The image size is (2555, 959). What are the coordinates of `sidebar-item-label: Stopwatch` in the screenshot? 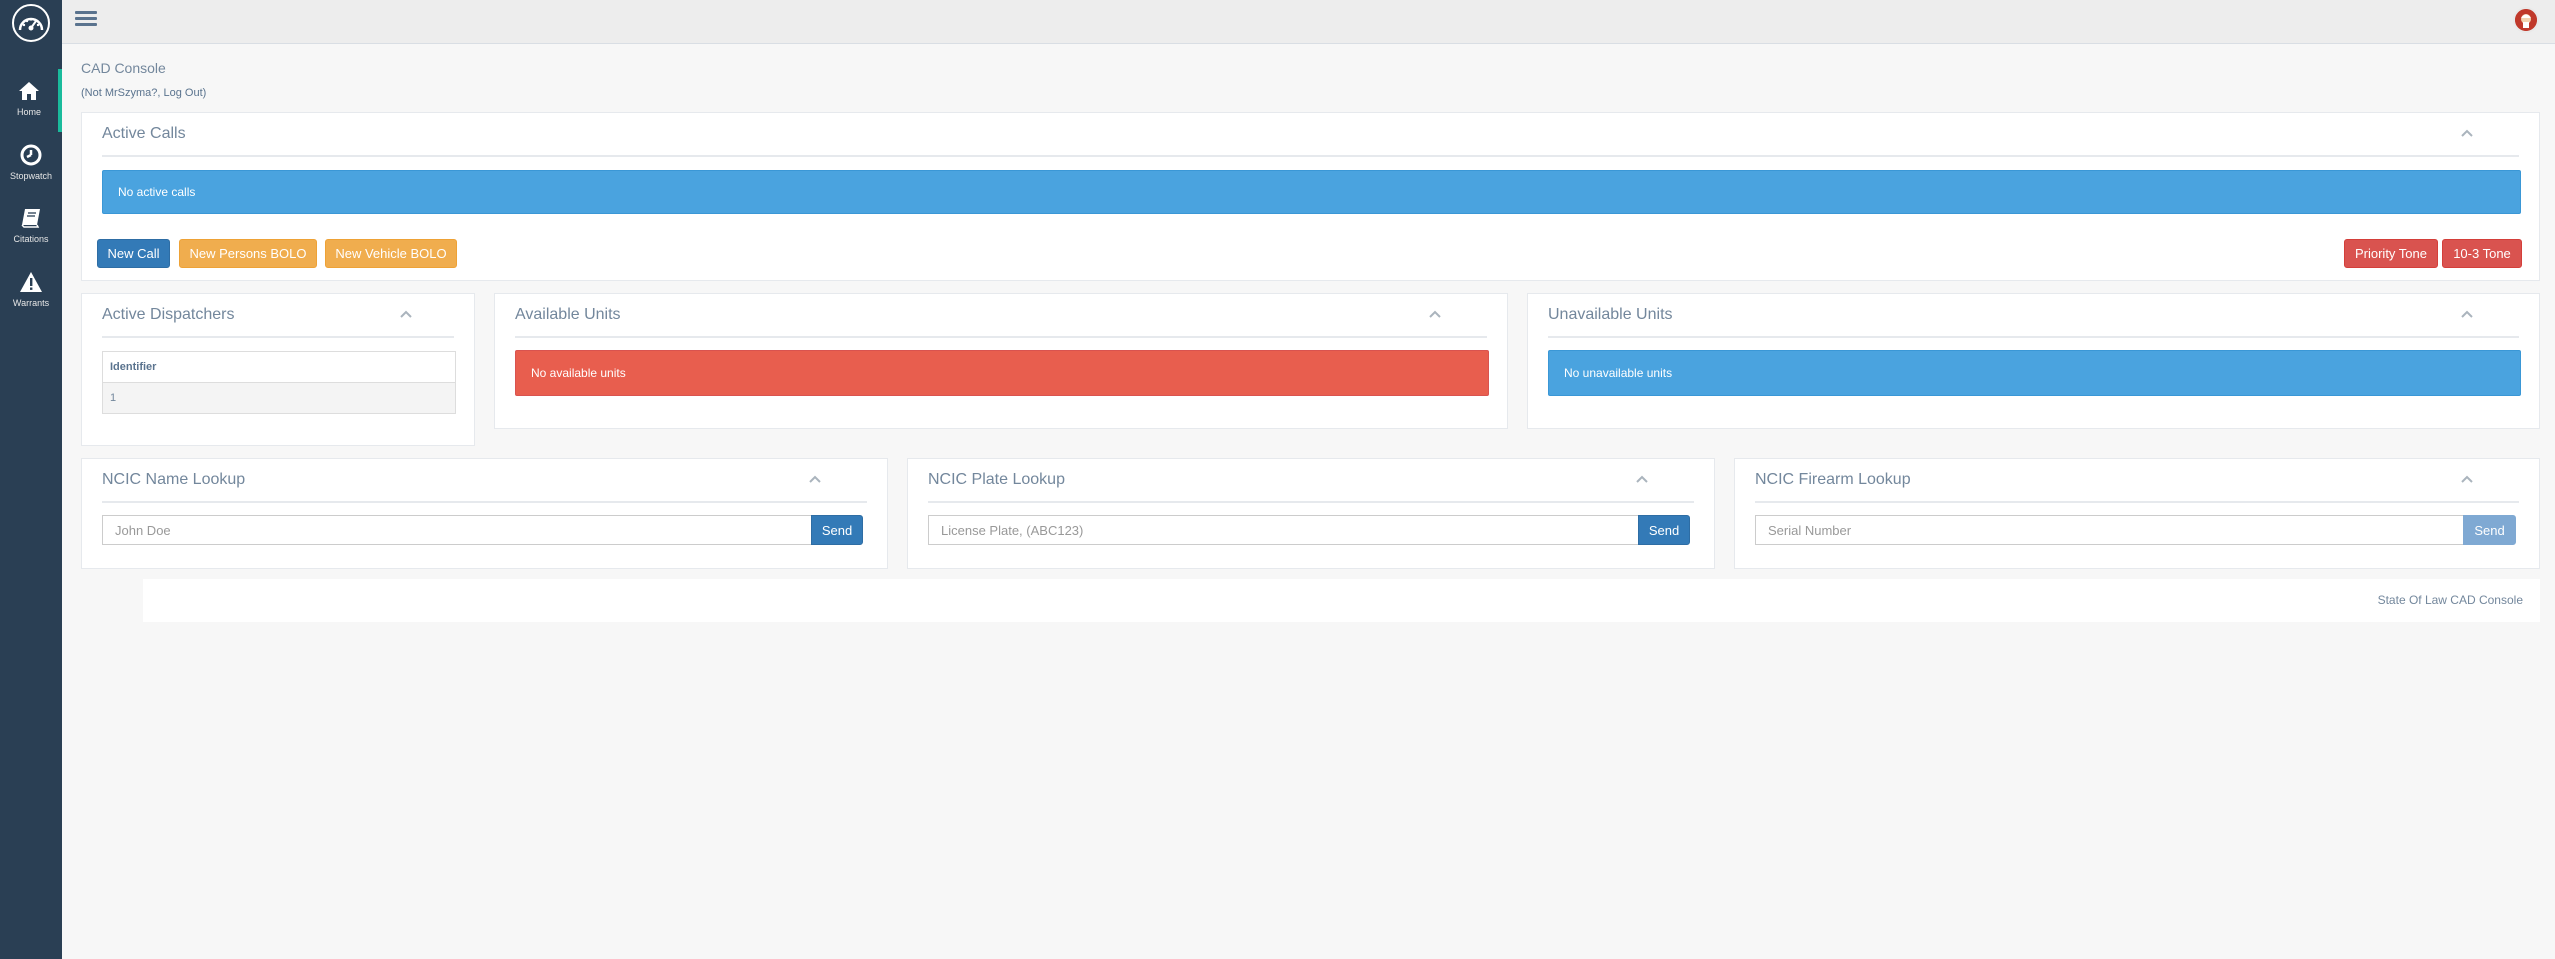 It's located at (31, 176).